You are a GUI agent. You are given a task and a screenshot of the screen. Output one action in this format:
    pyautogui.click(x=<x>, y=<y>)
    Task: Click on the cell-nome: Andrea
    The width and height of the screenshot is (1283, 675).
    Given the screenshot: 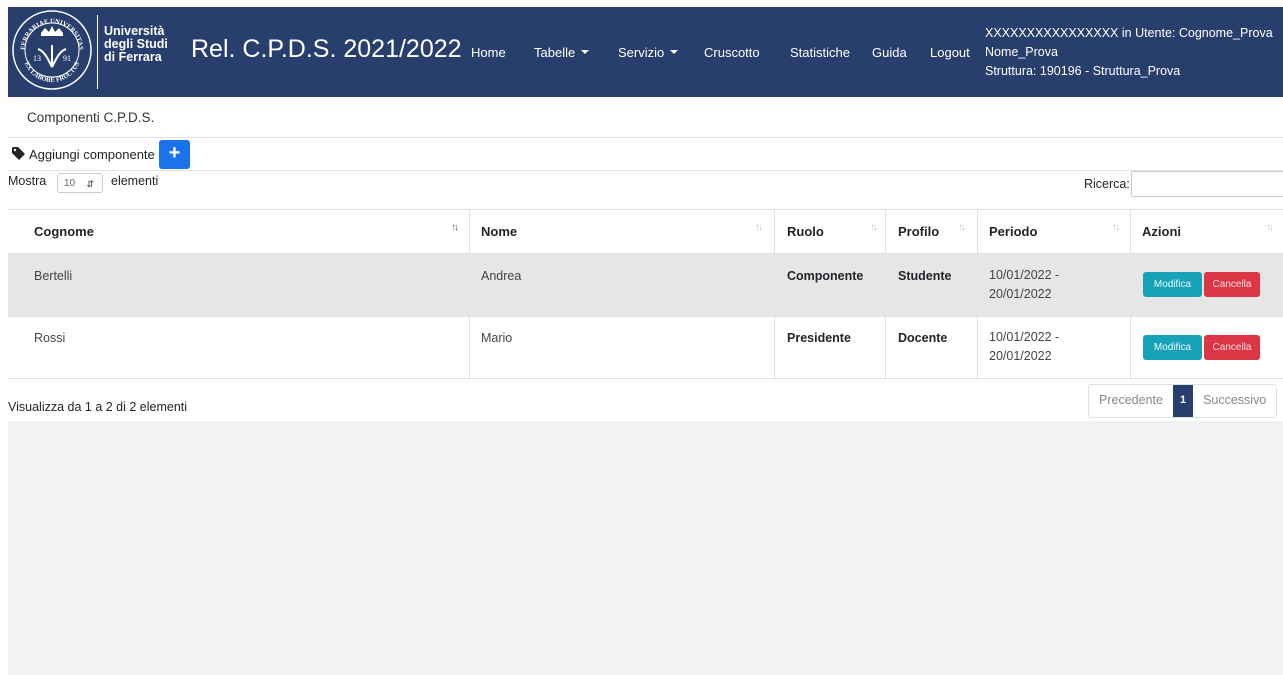 What is the action you would take?
    pyautogui.click(x=501, y=276)
    